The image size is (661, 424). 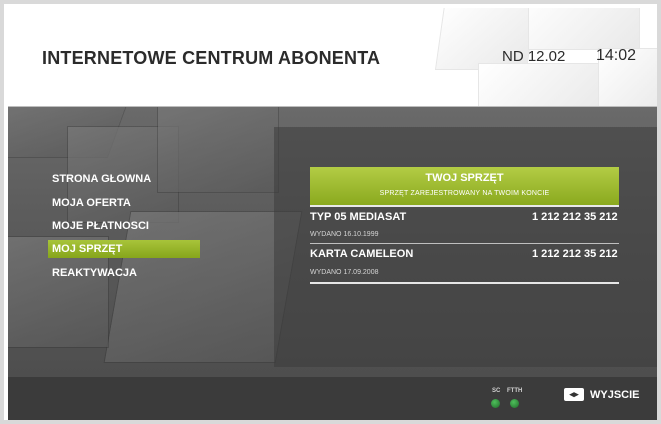 What do you see at coordinates (344, 272) in the screenshot?
I see `card-issued-date: WYDANO 17.09.2008` at bounding box center [344, 272].